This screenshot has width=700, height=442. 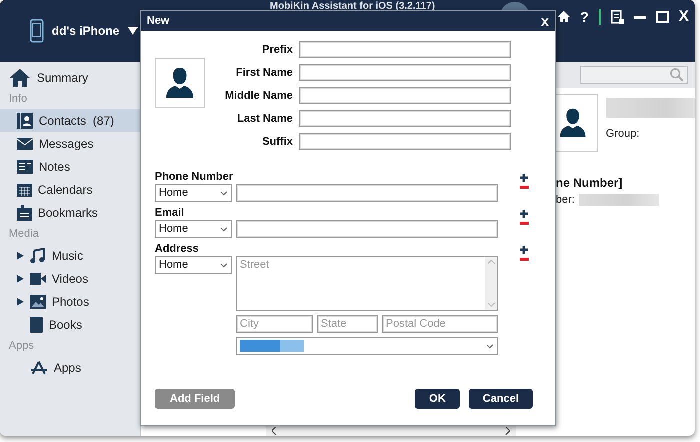 What do you see at coordinates (584, 16) in the screenshot?
I see `help-button: ?` at bounding box center [584, 16].